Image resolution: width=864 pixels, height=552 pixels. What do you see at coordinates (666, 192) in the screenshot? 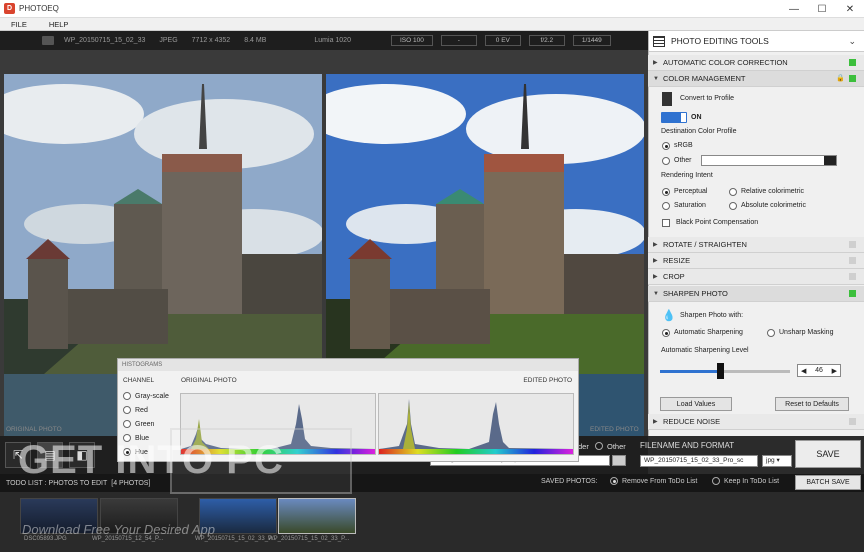
I see `perceptual-radio` at bounding box center [666, 192].